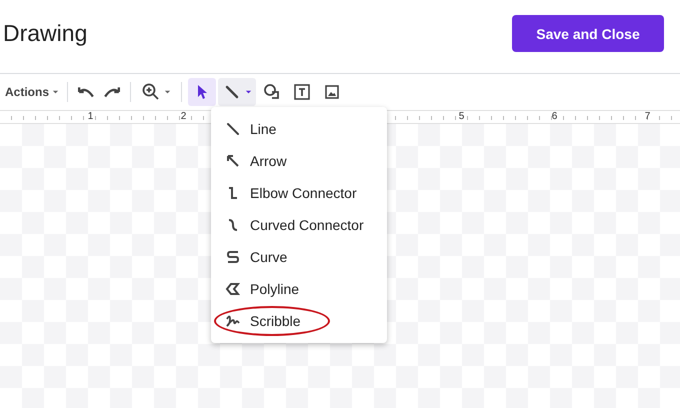  What do you see at coordinates (299, 193) in the screenshot?
I see `menu-item: Elbow Connector` at bounding box center [299, 193].